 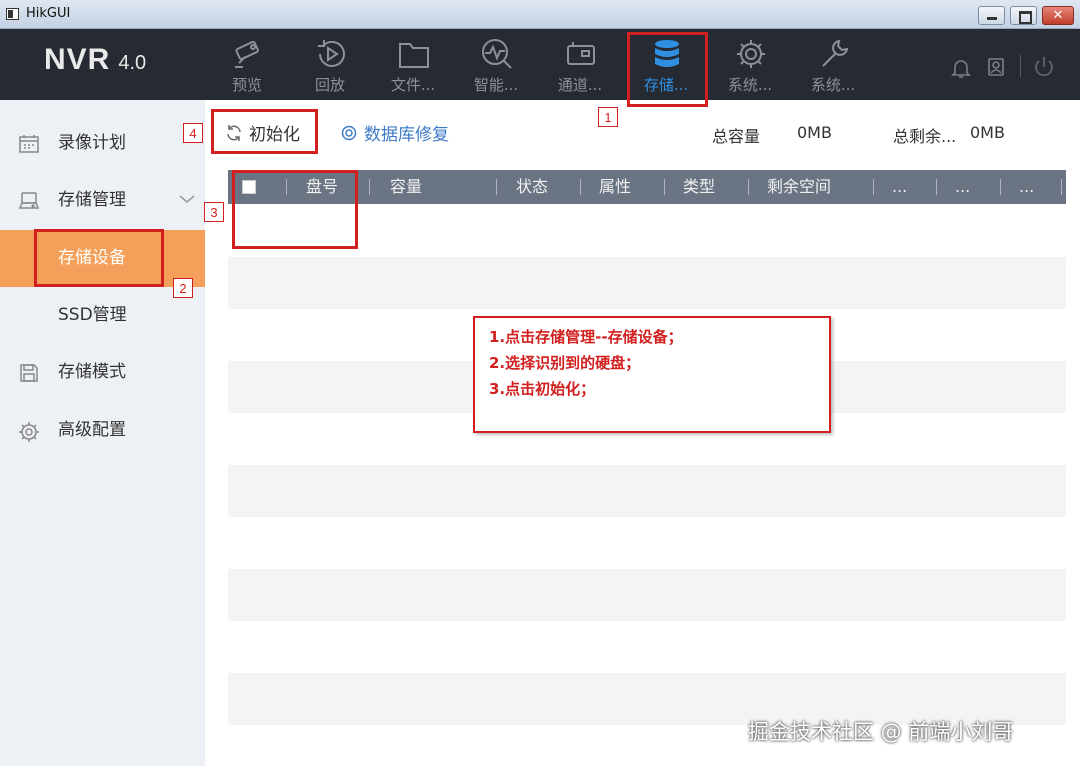 I want to click on calendar-icon, so click(x=29, y=144).